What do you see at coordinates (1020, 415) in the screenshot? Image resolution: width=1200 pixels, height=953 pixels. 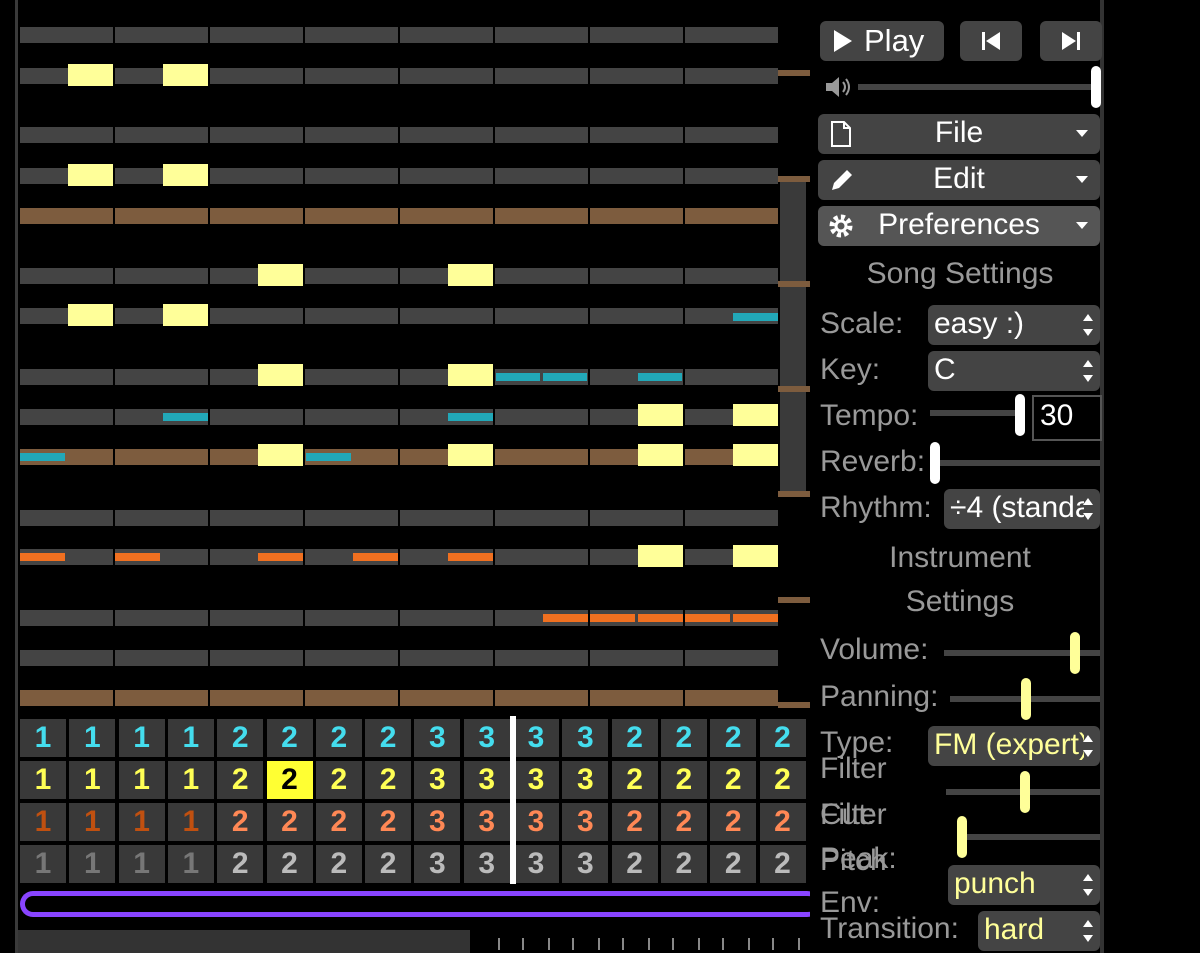 I see `tempo-slider-knob` at bounding box center [1020, 415].